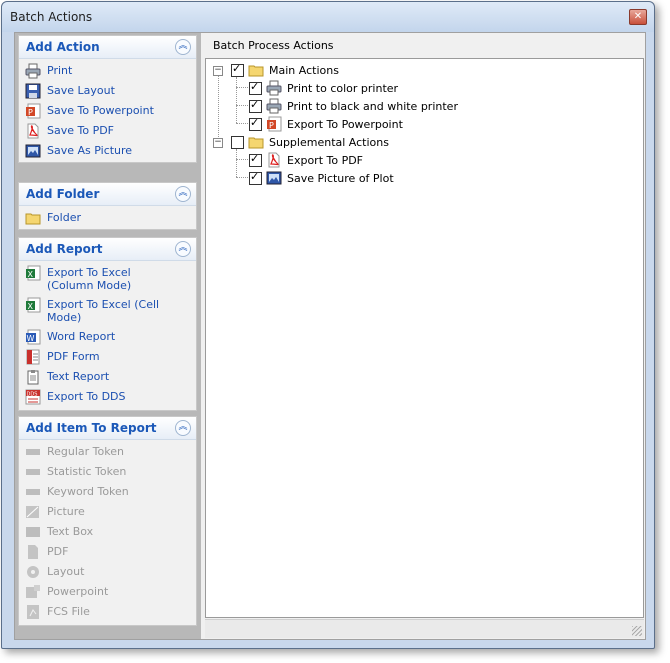  Describe the element at coordinates (90, 150) in the screenshot. I see `item-label: Save As Picture` at that location.